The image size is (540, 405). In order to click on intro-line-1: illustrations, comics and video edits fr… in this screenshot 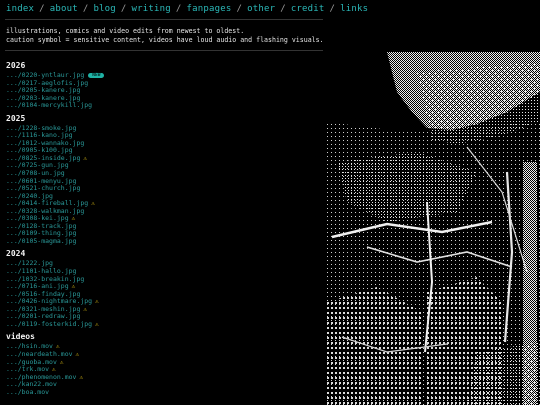, I will do `click(125, 31)`.